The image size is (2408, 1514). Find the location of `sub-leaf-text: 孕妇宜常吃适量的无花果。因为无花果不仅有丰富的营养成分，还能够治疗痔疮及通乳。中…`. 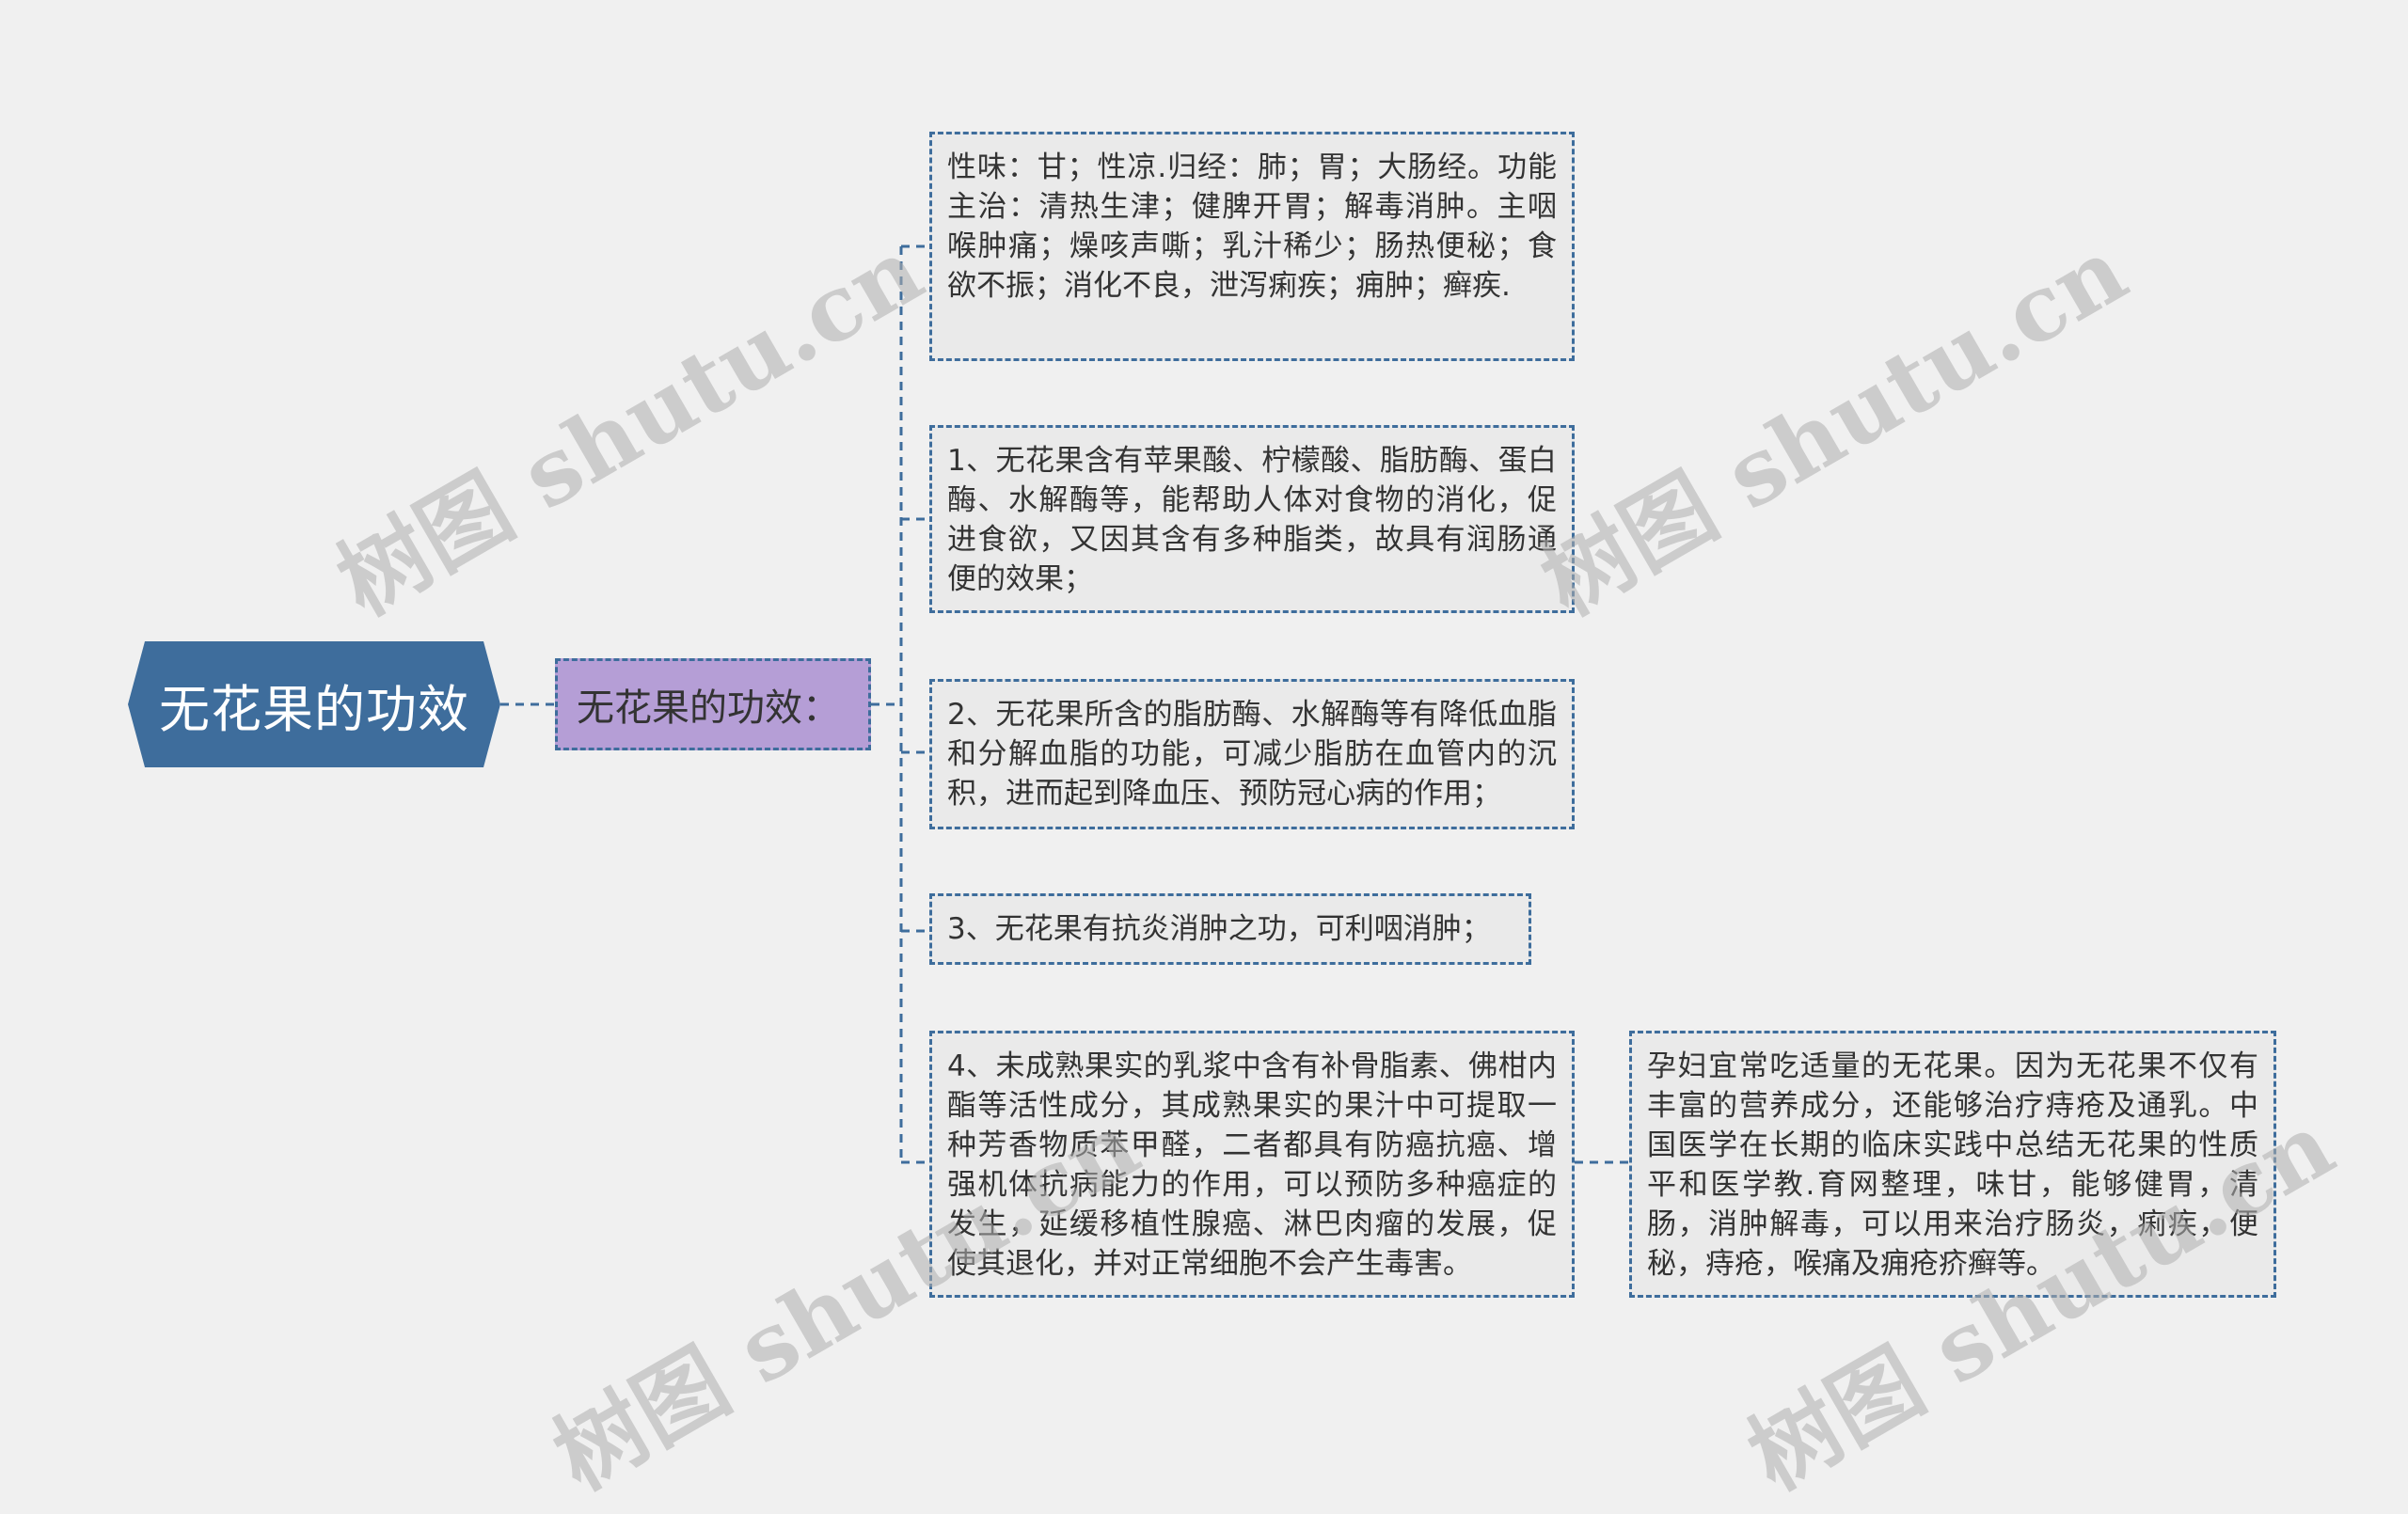

sub-leaf-text: 孕妇宜常吃适量的无花果。因为无花果不仅有丰富的营养成分，还能够治疗痔疮及通乳。中… is located at coordinates (1953, 1165).